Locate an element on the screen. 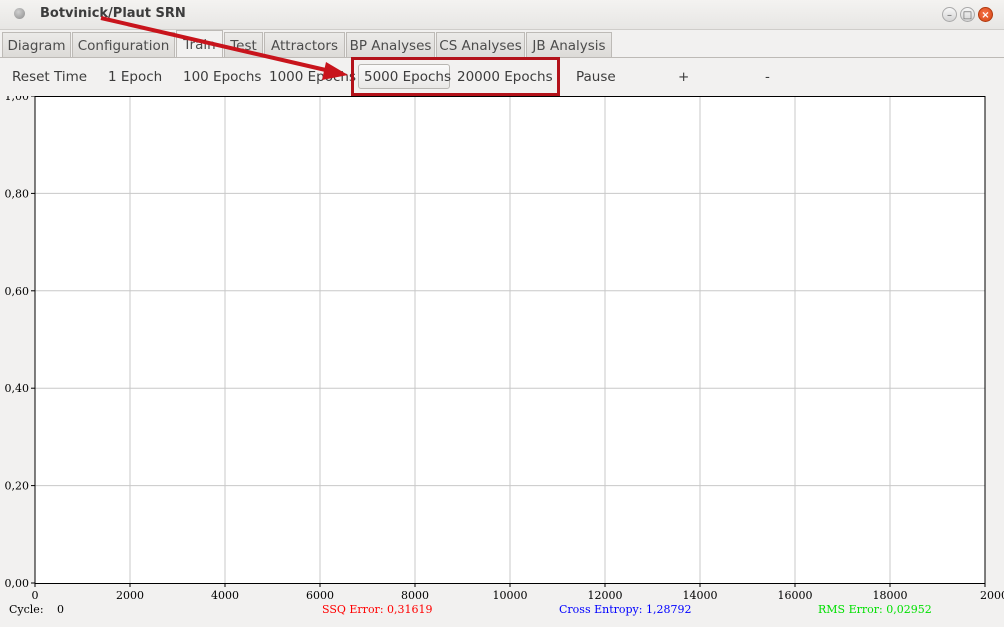  title-bar: Botvinick/Plaut SRN – □ × is located at coordinates (502, 15).